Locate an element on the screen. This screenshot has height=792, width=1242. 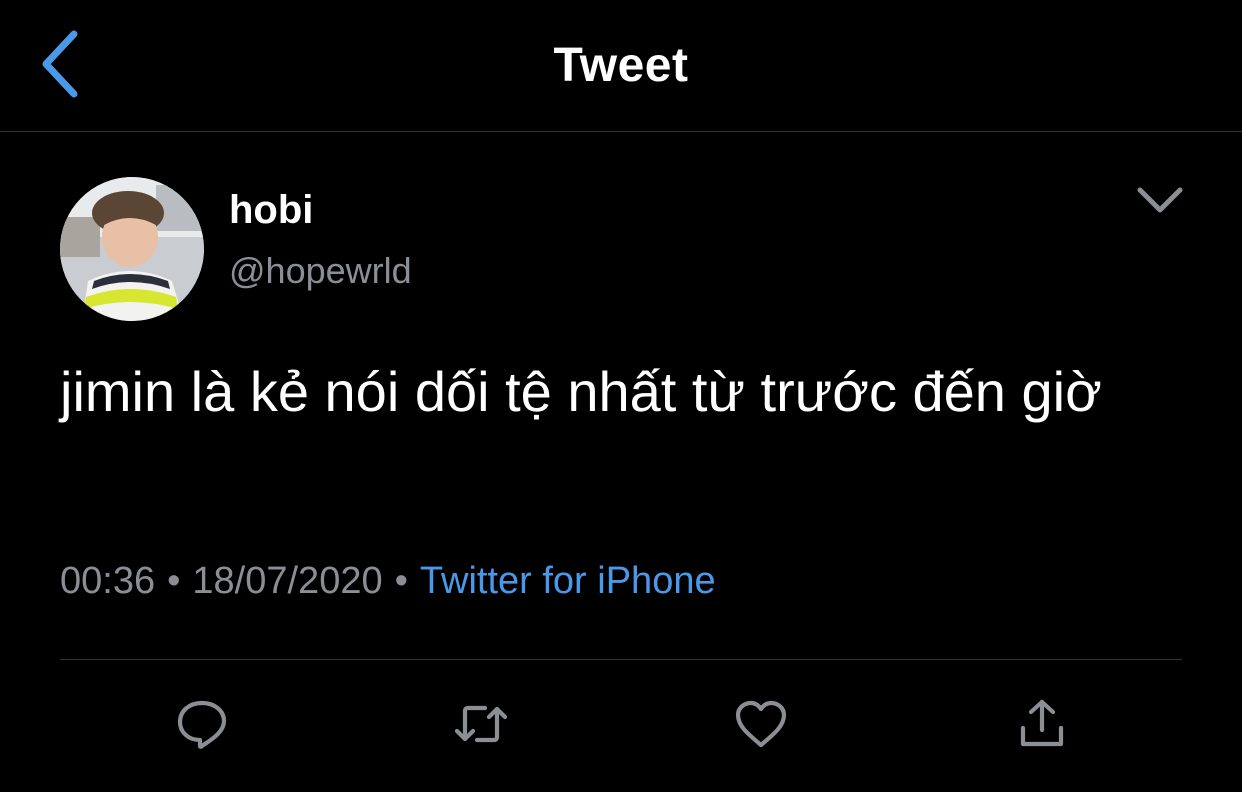
retweet-button is located at coordinates (481, 724).